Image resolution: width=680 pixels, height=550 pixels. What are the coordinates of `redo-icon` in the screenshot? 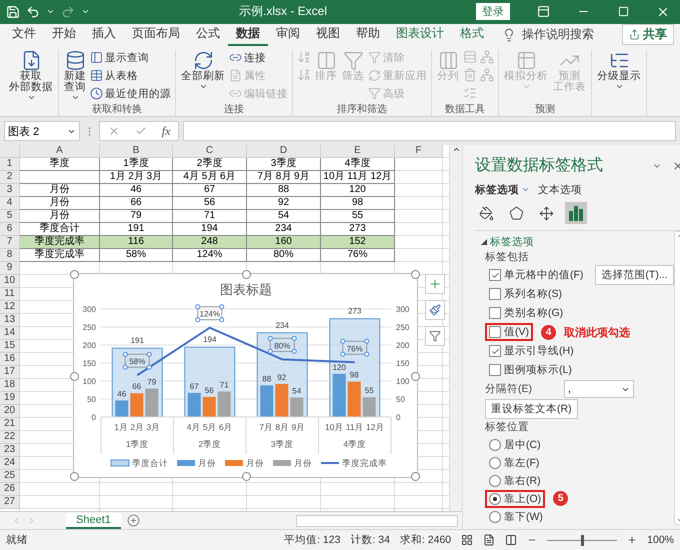 It's located at (68, 11).